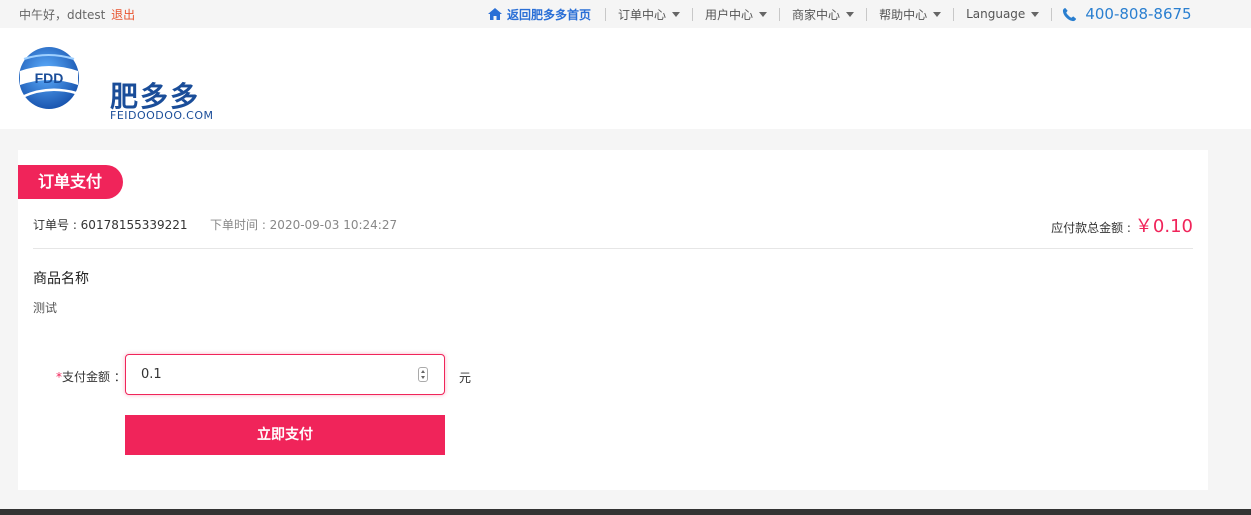  Describe the element at coordinates (1091, 228) in the screenshot. I see `total-label: 应付款总金额 :` at that location.